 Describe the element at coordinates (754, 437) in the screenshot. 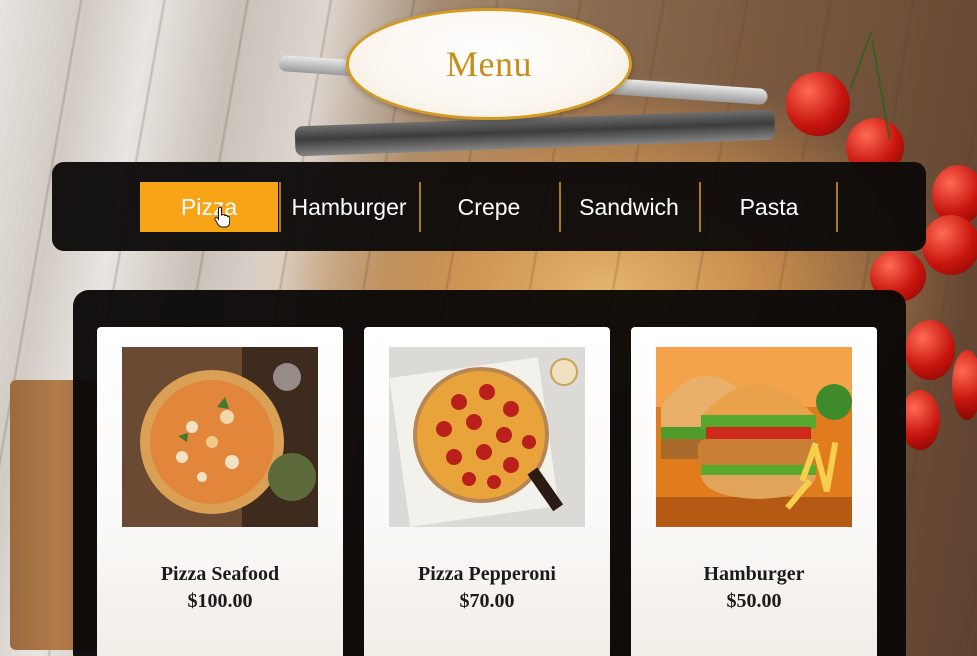

I see `hamburger-image` at that location.